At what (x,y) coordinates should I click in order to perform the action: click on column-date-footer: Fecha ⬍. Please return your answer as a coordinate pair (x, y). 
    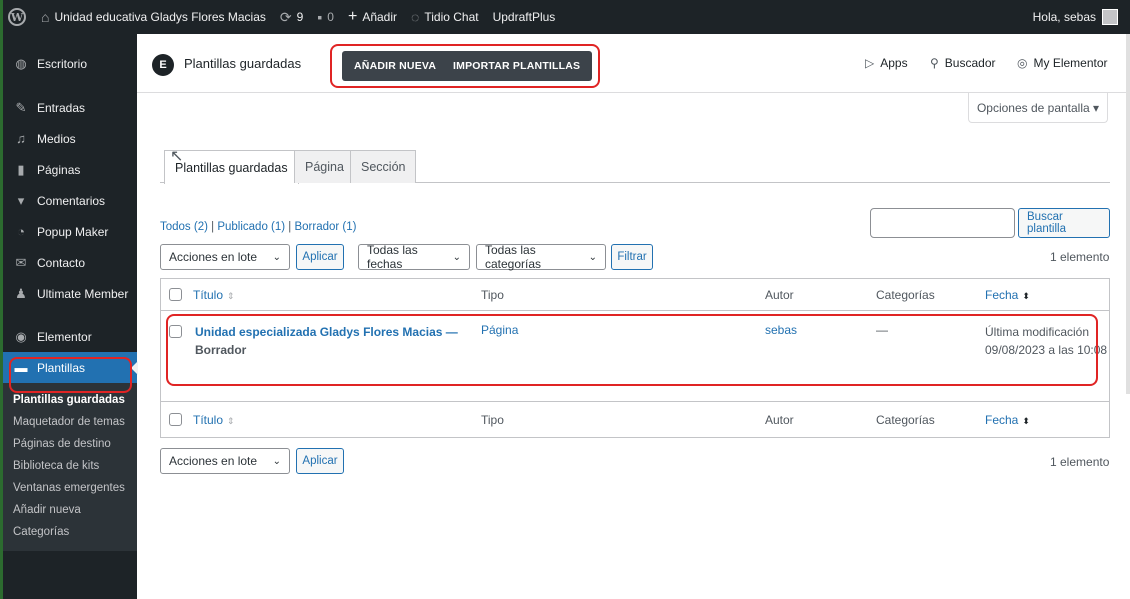
    Looking at the image, I should click on (1007, 420).